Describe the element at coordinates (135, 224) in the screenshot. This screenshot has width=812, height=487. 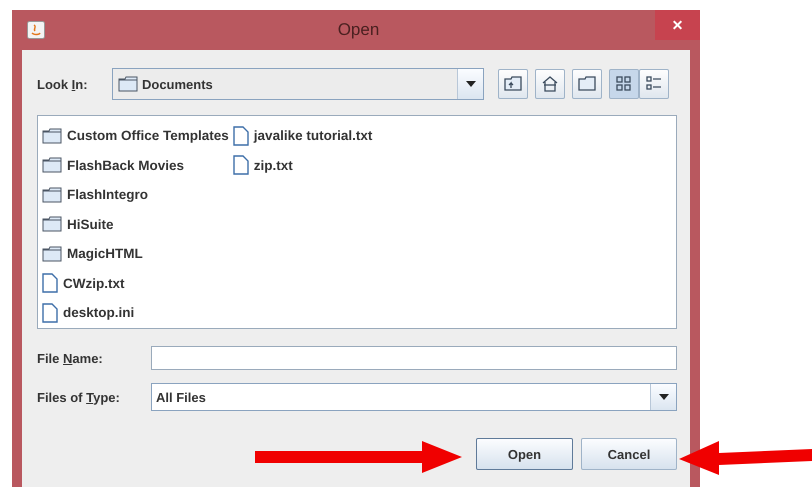
I see `file-item: HiSuite` at that location.